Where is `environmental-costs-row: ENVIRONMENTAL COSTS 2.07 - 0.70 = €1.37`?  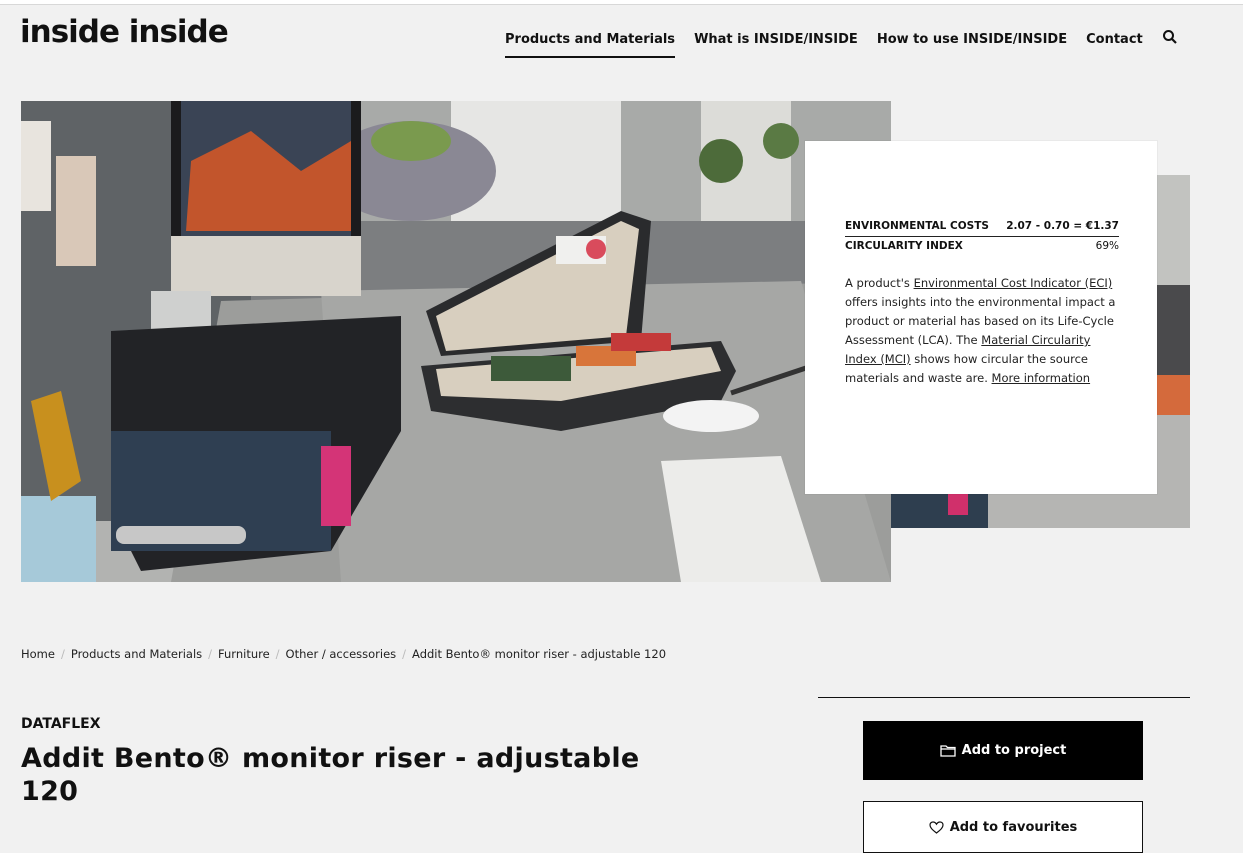
environmental-costs-row: ENVIRONMENTAL COSTS 2.07 - 0.70 = €1.37 is located at coordinates (982, 227).